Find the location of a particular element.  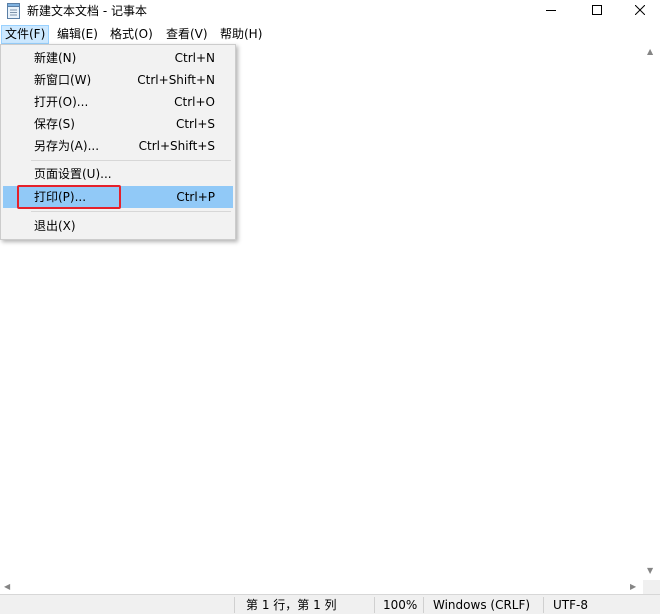

horizontal-scrollbar: ◀ ▶ is located at coordinates (321, 587).